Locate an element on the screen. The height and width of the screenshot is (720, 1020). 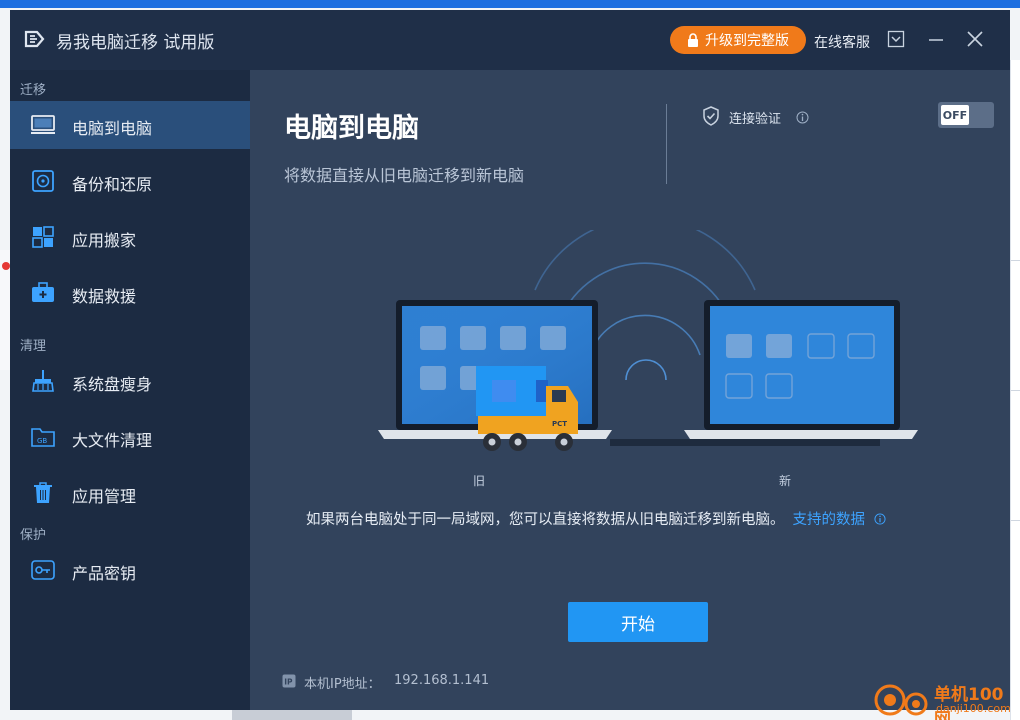
trash-can-icon is located at coordinates (43, 492).